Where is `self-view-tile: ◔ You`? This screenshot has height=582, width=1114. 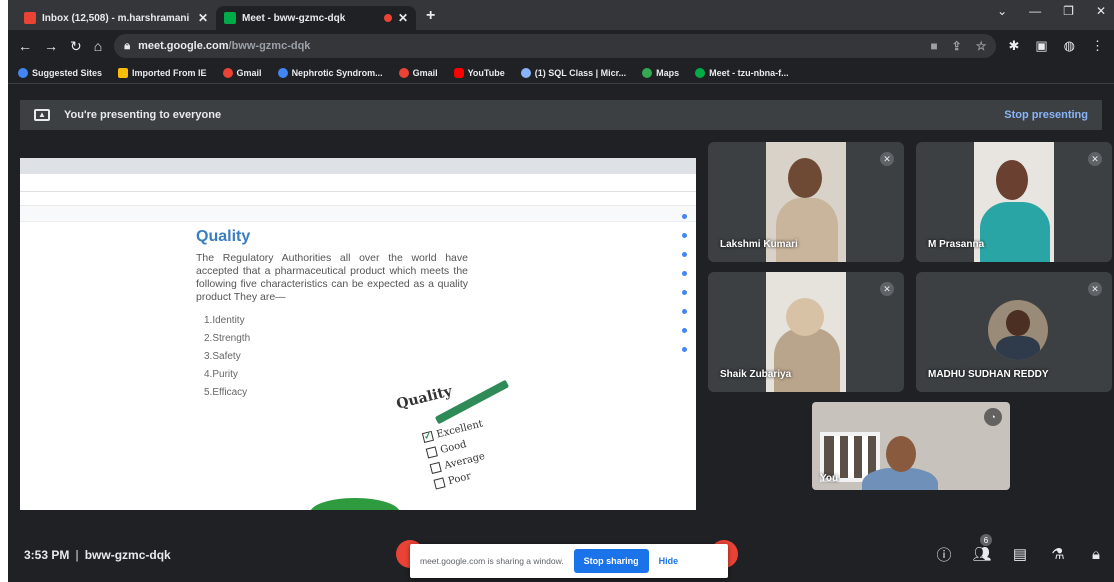 self-view-tile: ◔ You is located at coordinates (911, 446).